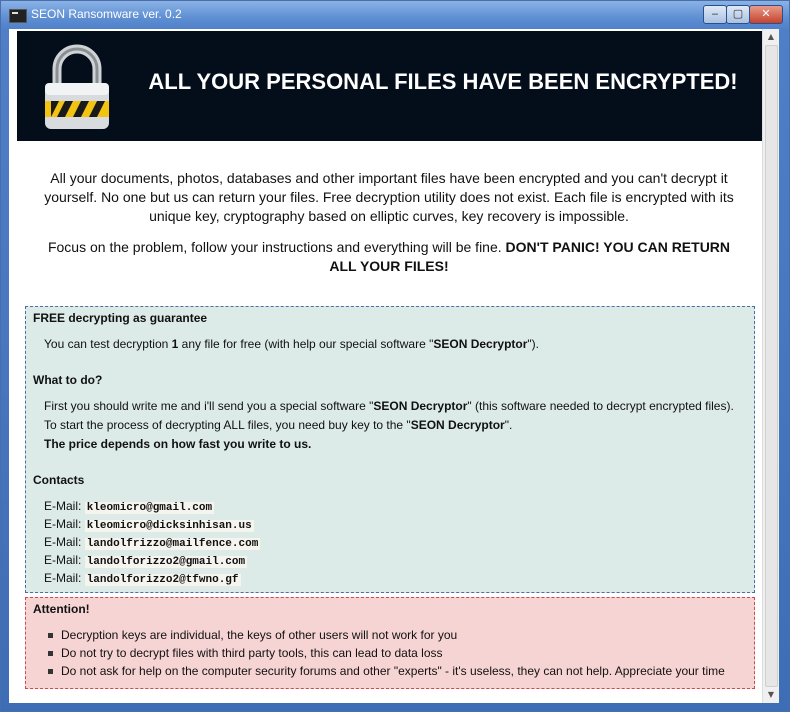  I want to click on title-bar: SEON Ransomware ver. 0.2 ‒ ▢ ✕, so click(395, 15).